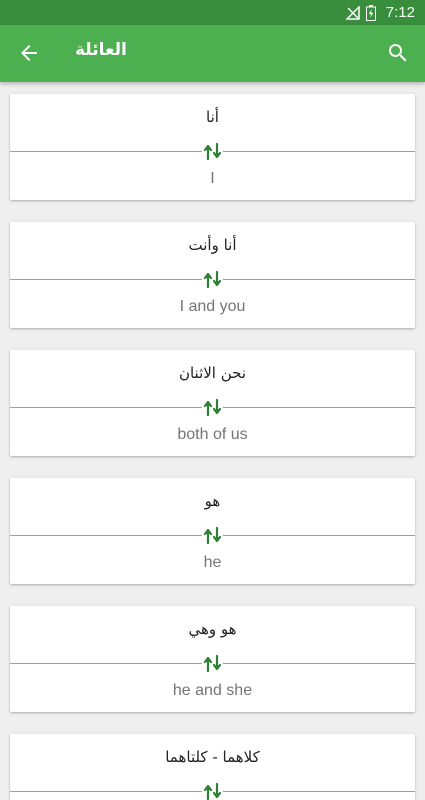  I want to click on arabic-phrase: أنا, so click(212, 117).